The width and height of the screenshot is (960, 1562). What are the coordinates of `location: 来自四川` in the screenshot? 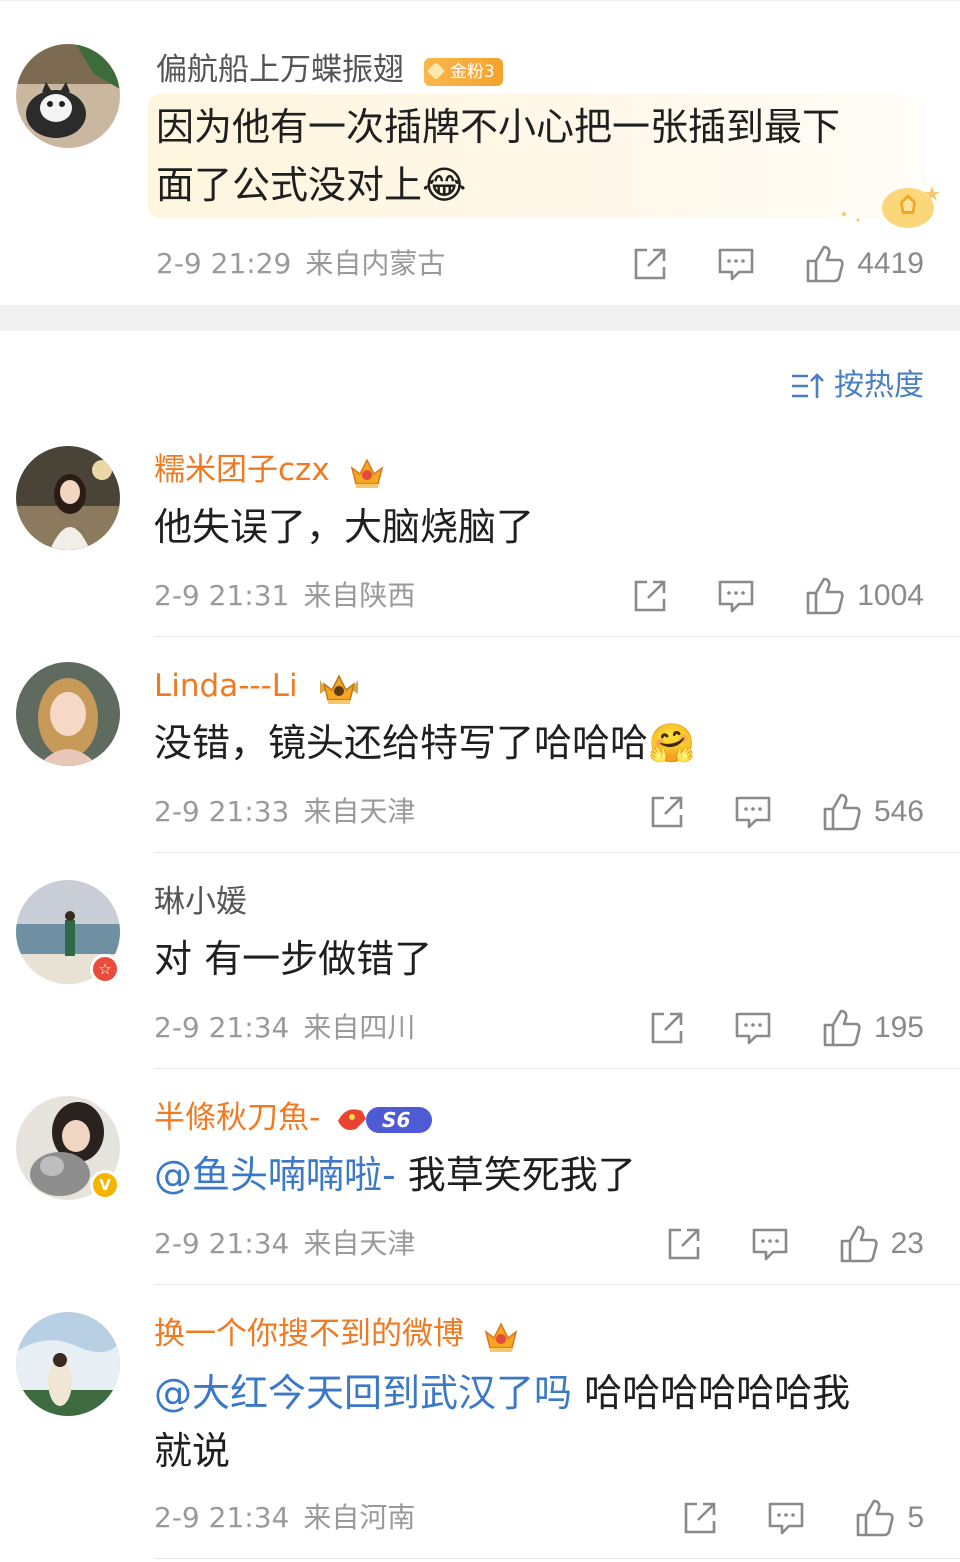 It's located at (359, 1027).